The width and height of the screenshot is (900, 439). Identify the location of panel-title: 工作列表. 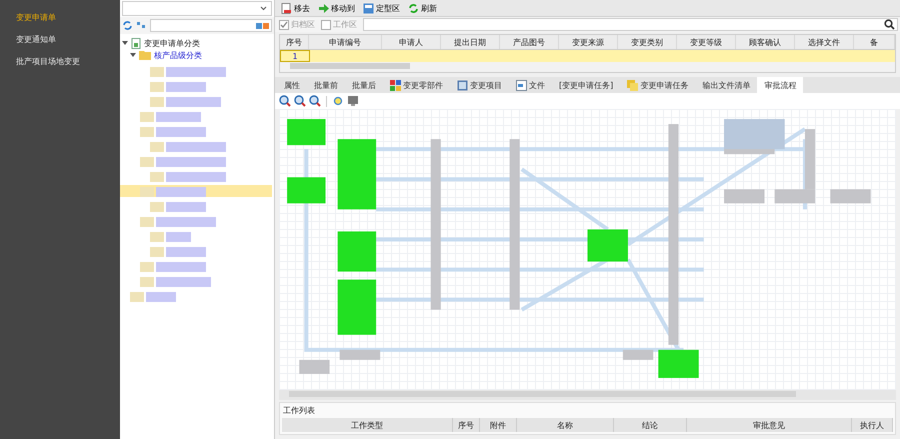
(299, 411).